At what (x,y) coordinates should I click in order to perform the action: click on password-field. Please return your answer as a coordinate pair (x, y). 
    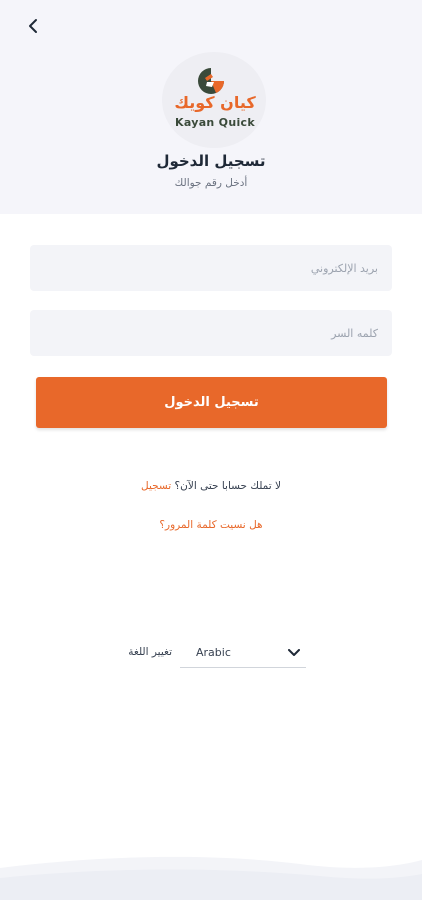
    Looking at the image, I should click on (211, 333).